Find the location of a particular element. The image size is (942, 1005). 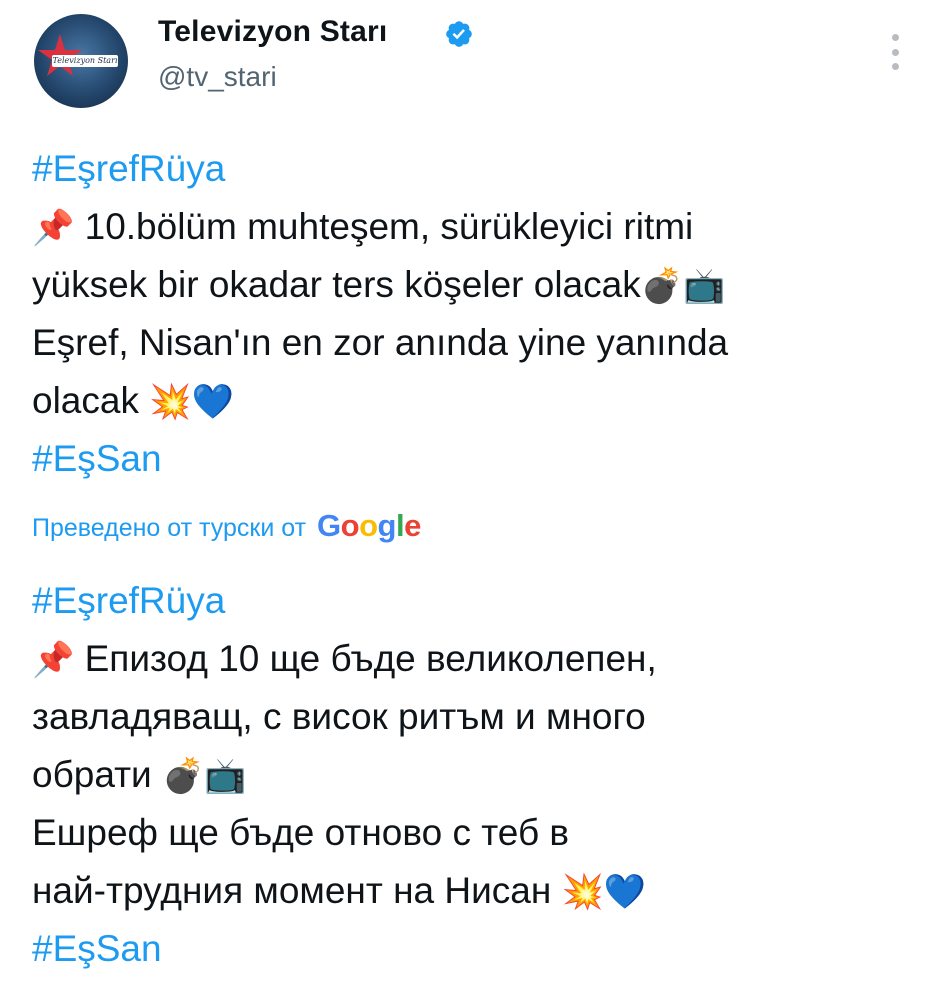

avatar-logo-text: Televizyon Starı is located at coordinates (85, 61).